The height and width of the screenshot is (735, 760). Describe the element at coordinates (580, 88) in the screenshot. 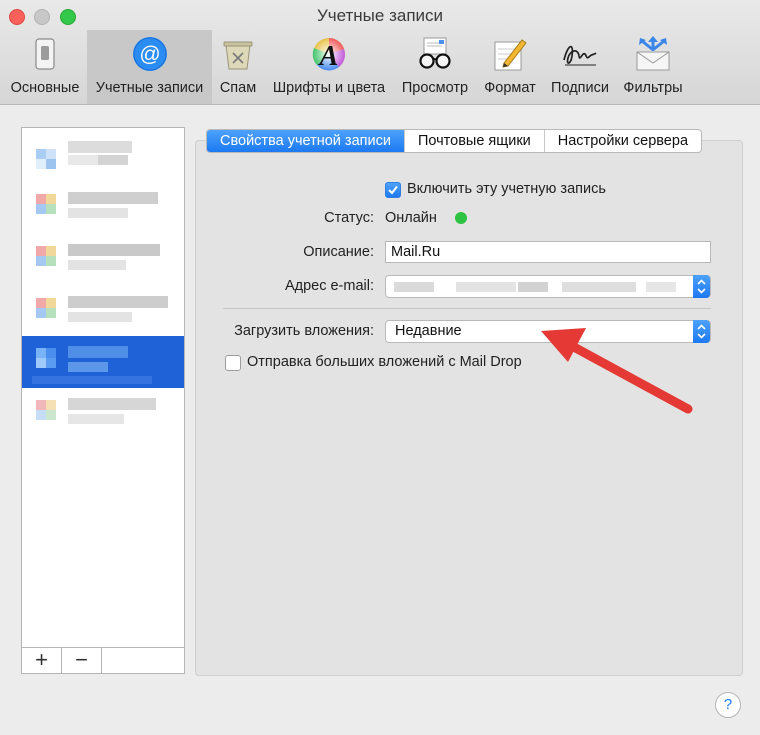

I see `toolbar-label: Подписи` at that location.